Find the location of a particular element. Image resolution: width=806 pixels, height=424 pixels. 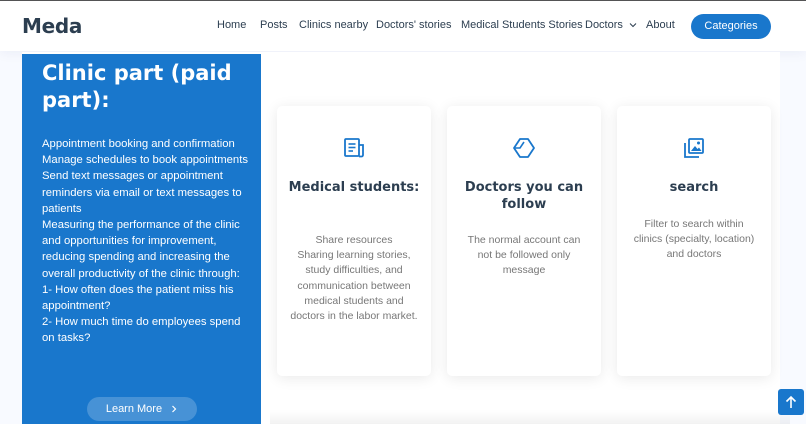

cube-icon is located at coordinates (524, 148).